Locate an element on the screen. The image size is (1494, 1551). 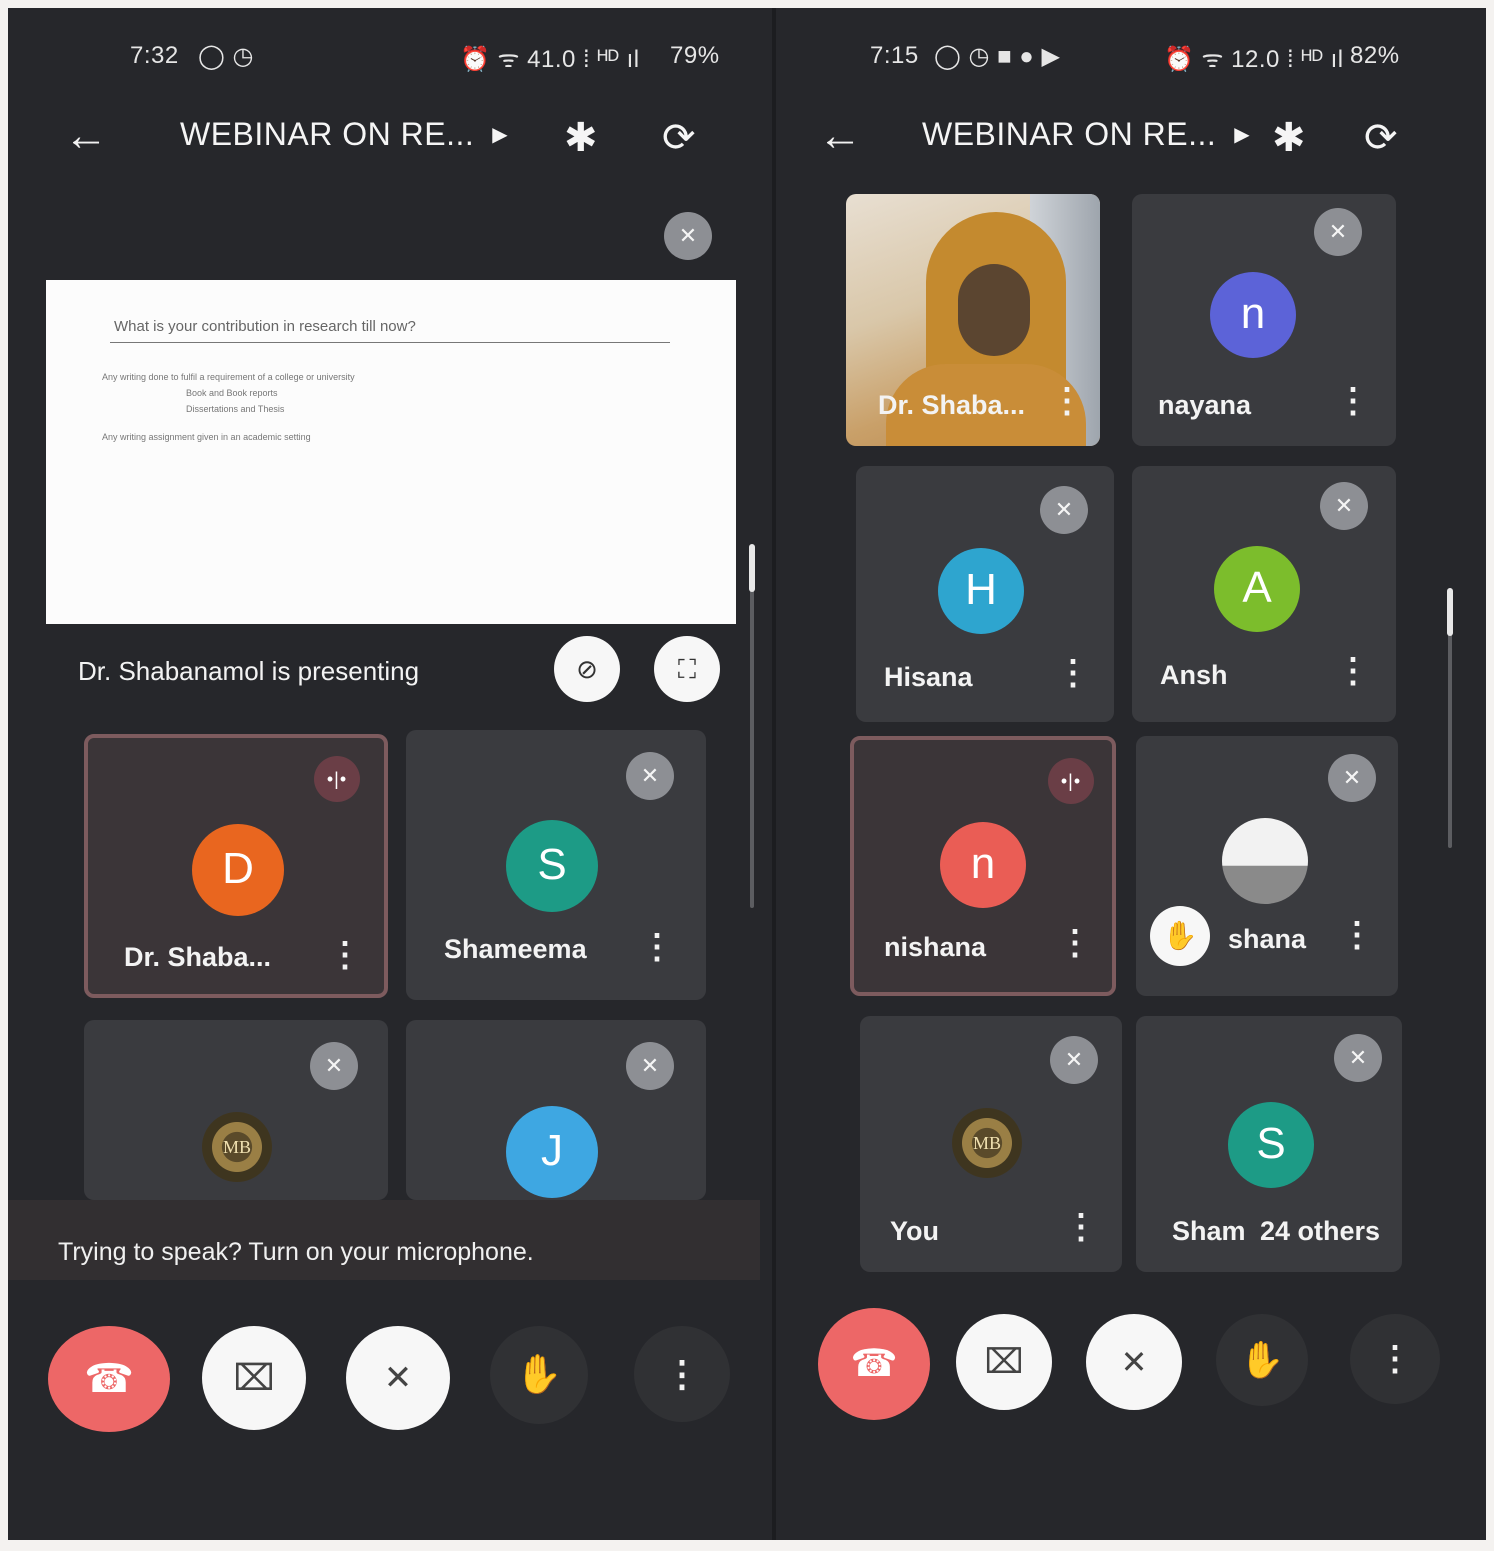
participant-name: Shameema is located at coordinates (515, 949).